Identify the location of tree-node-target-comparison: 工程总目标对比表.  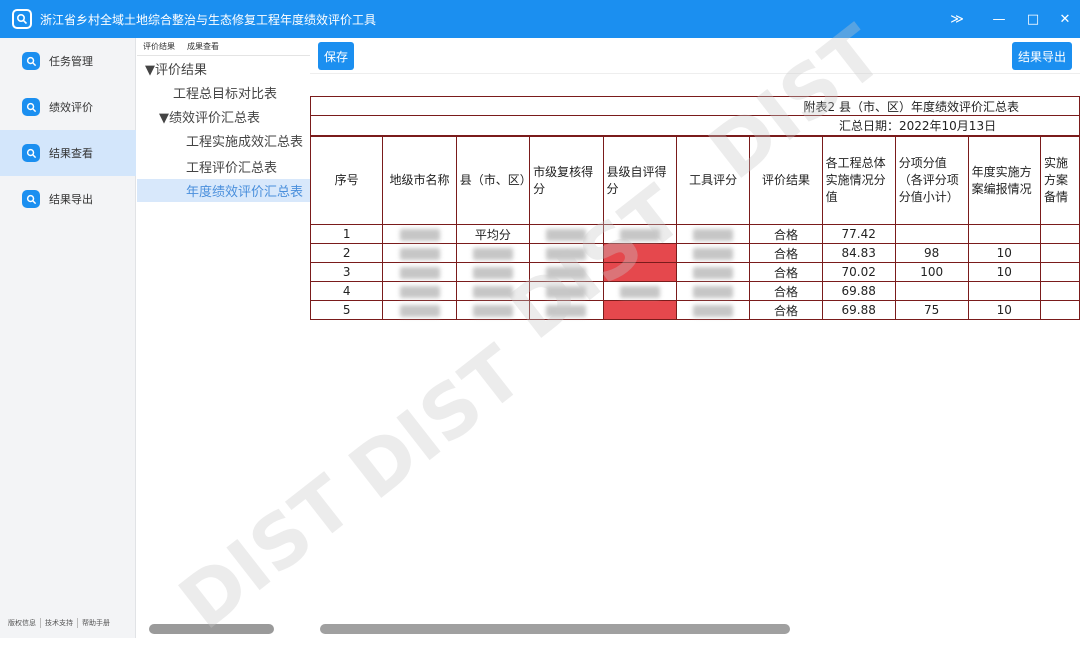
(223, 92).